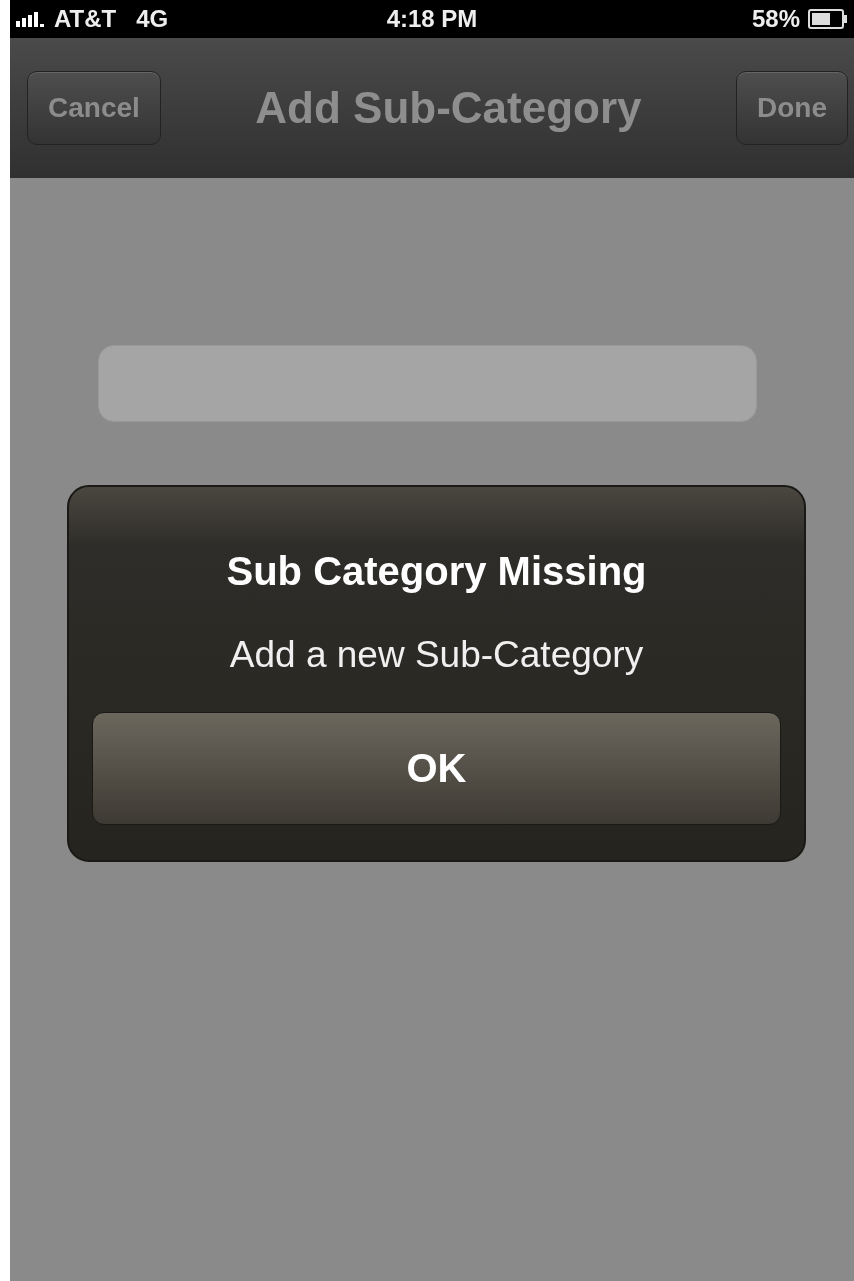 The image size is (854, 1281). What do you see at coordinates (828, 19) in the screenshot?
I see `battery-icon` at bounding box center [828, 19].